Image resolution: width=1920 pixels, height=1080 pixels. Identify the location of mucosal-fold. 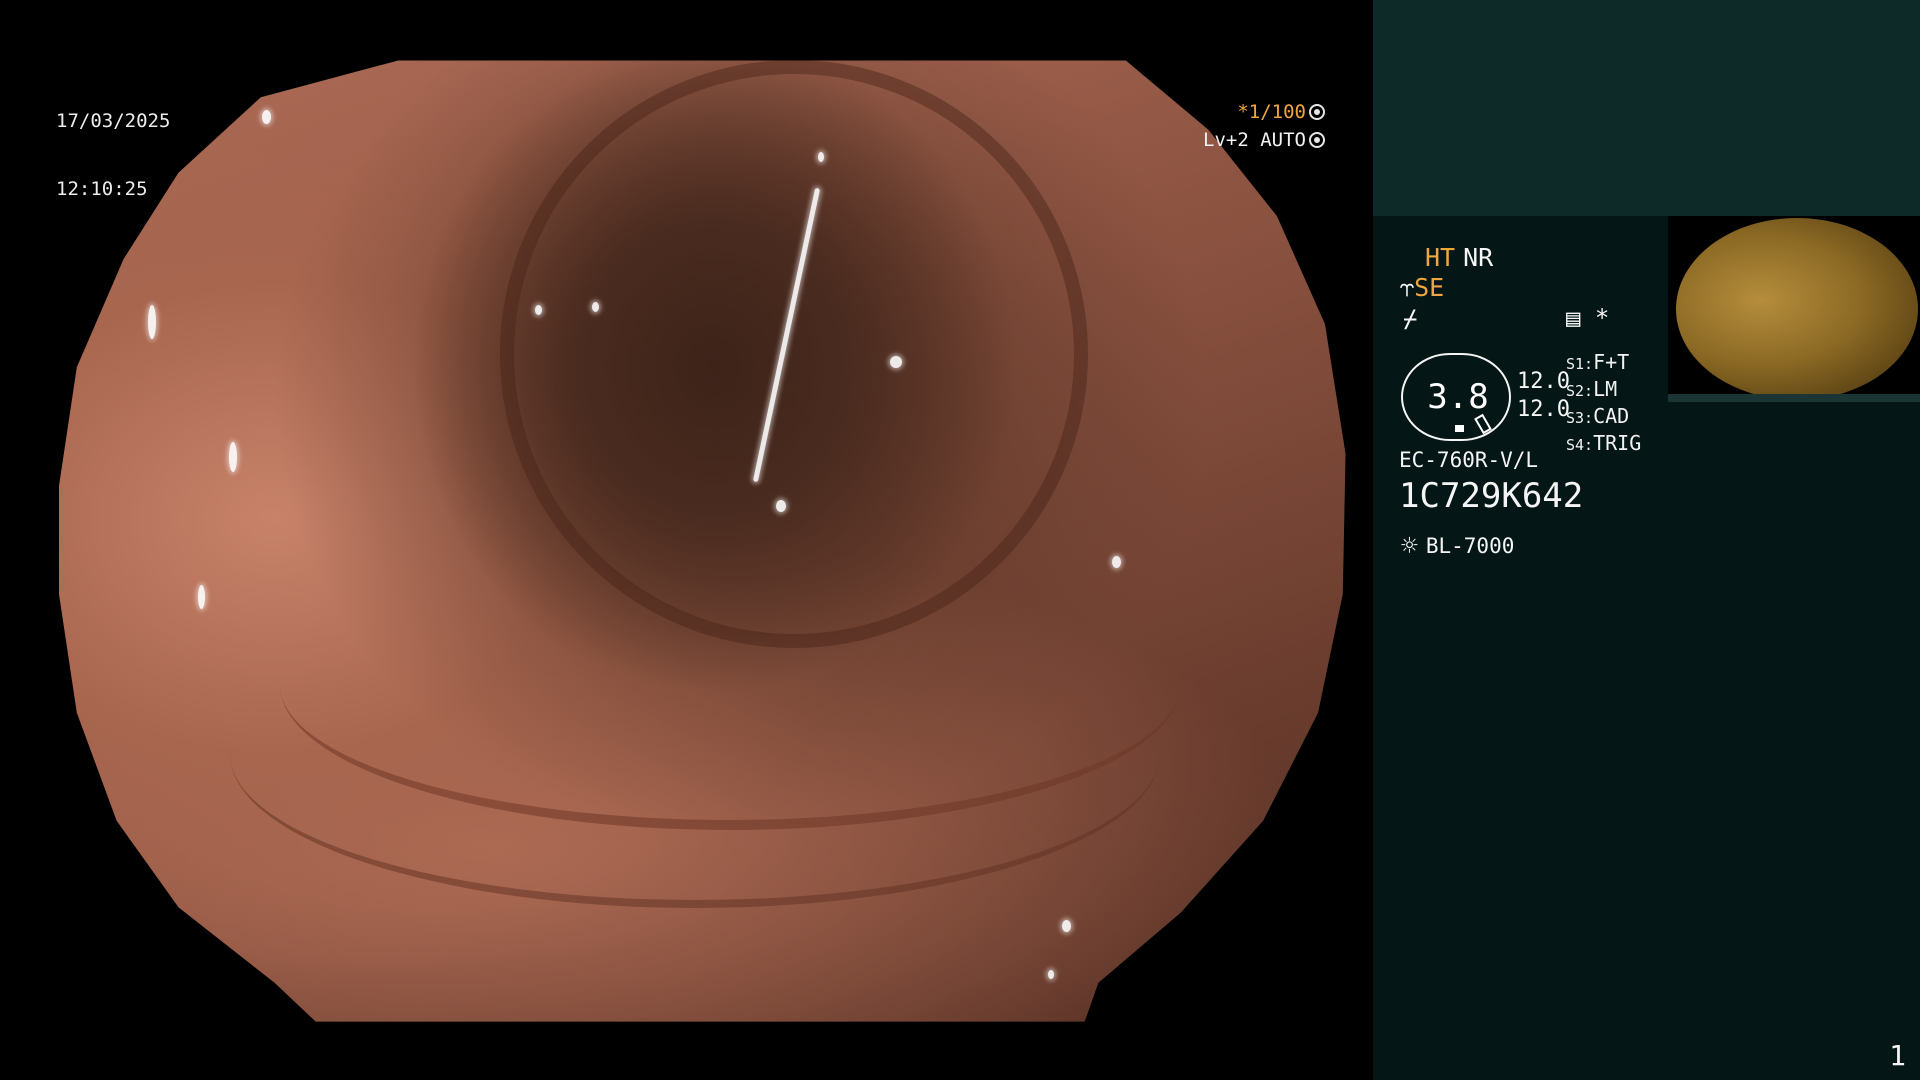
(695, 754).